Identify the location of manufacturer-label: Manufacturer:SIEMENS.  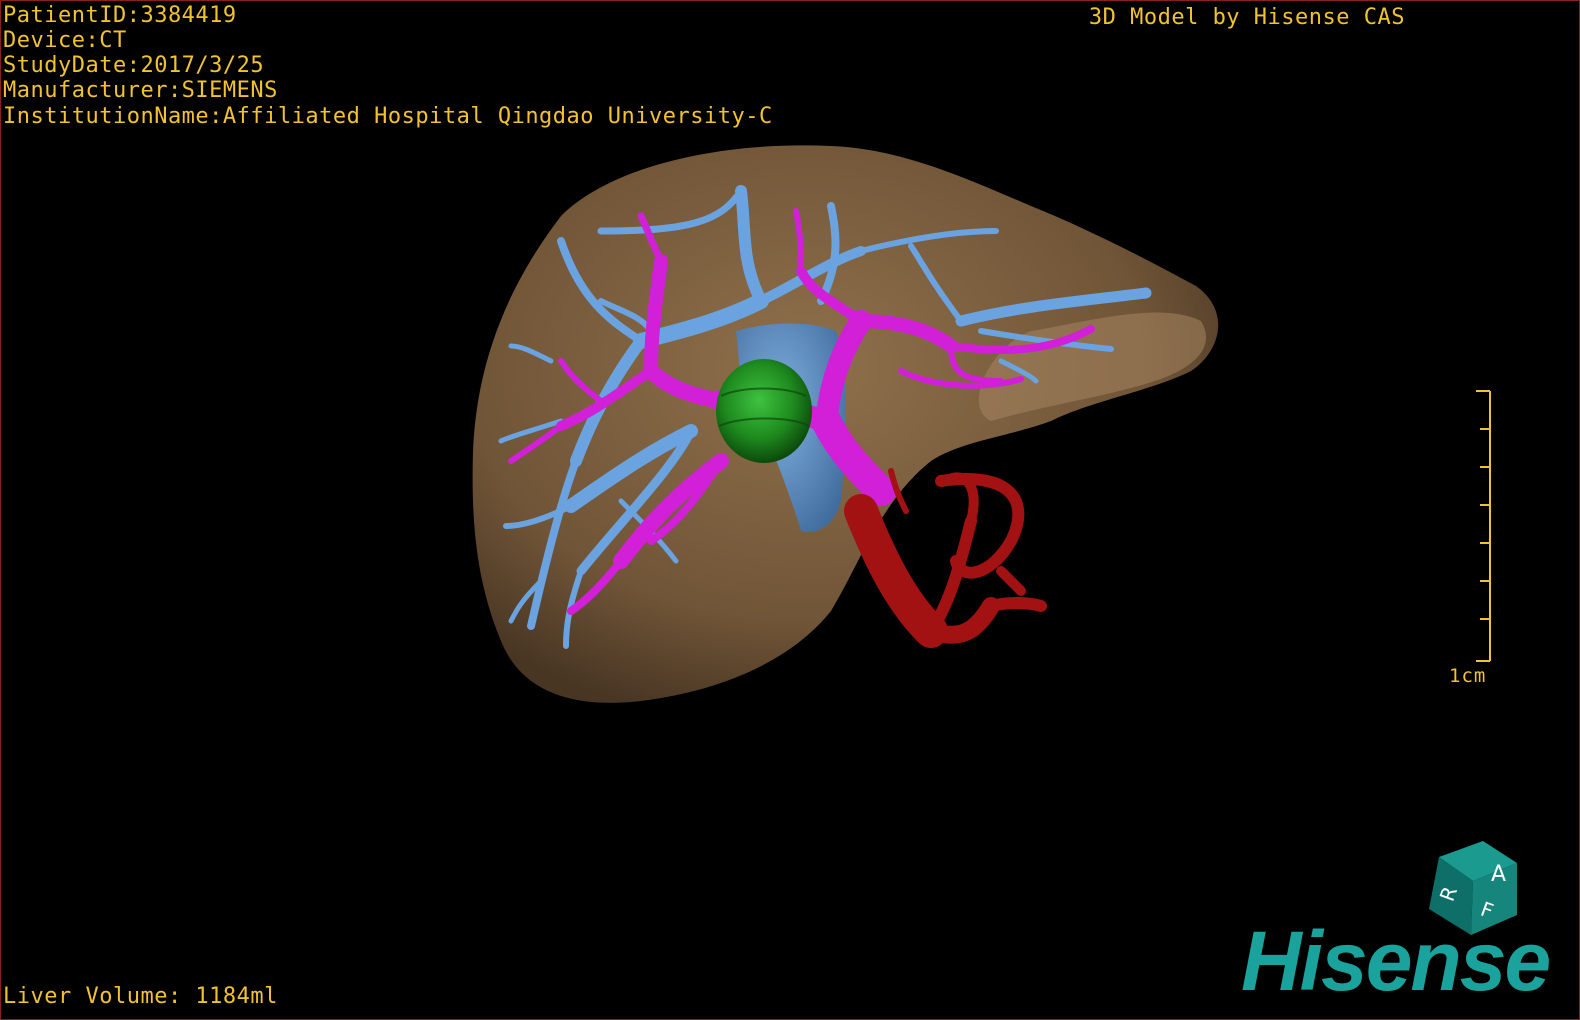
(140, 90).